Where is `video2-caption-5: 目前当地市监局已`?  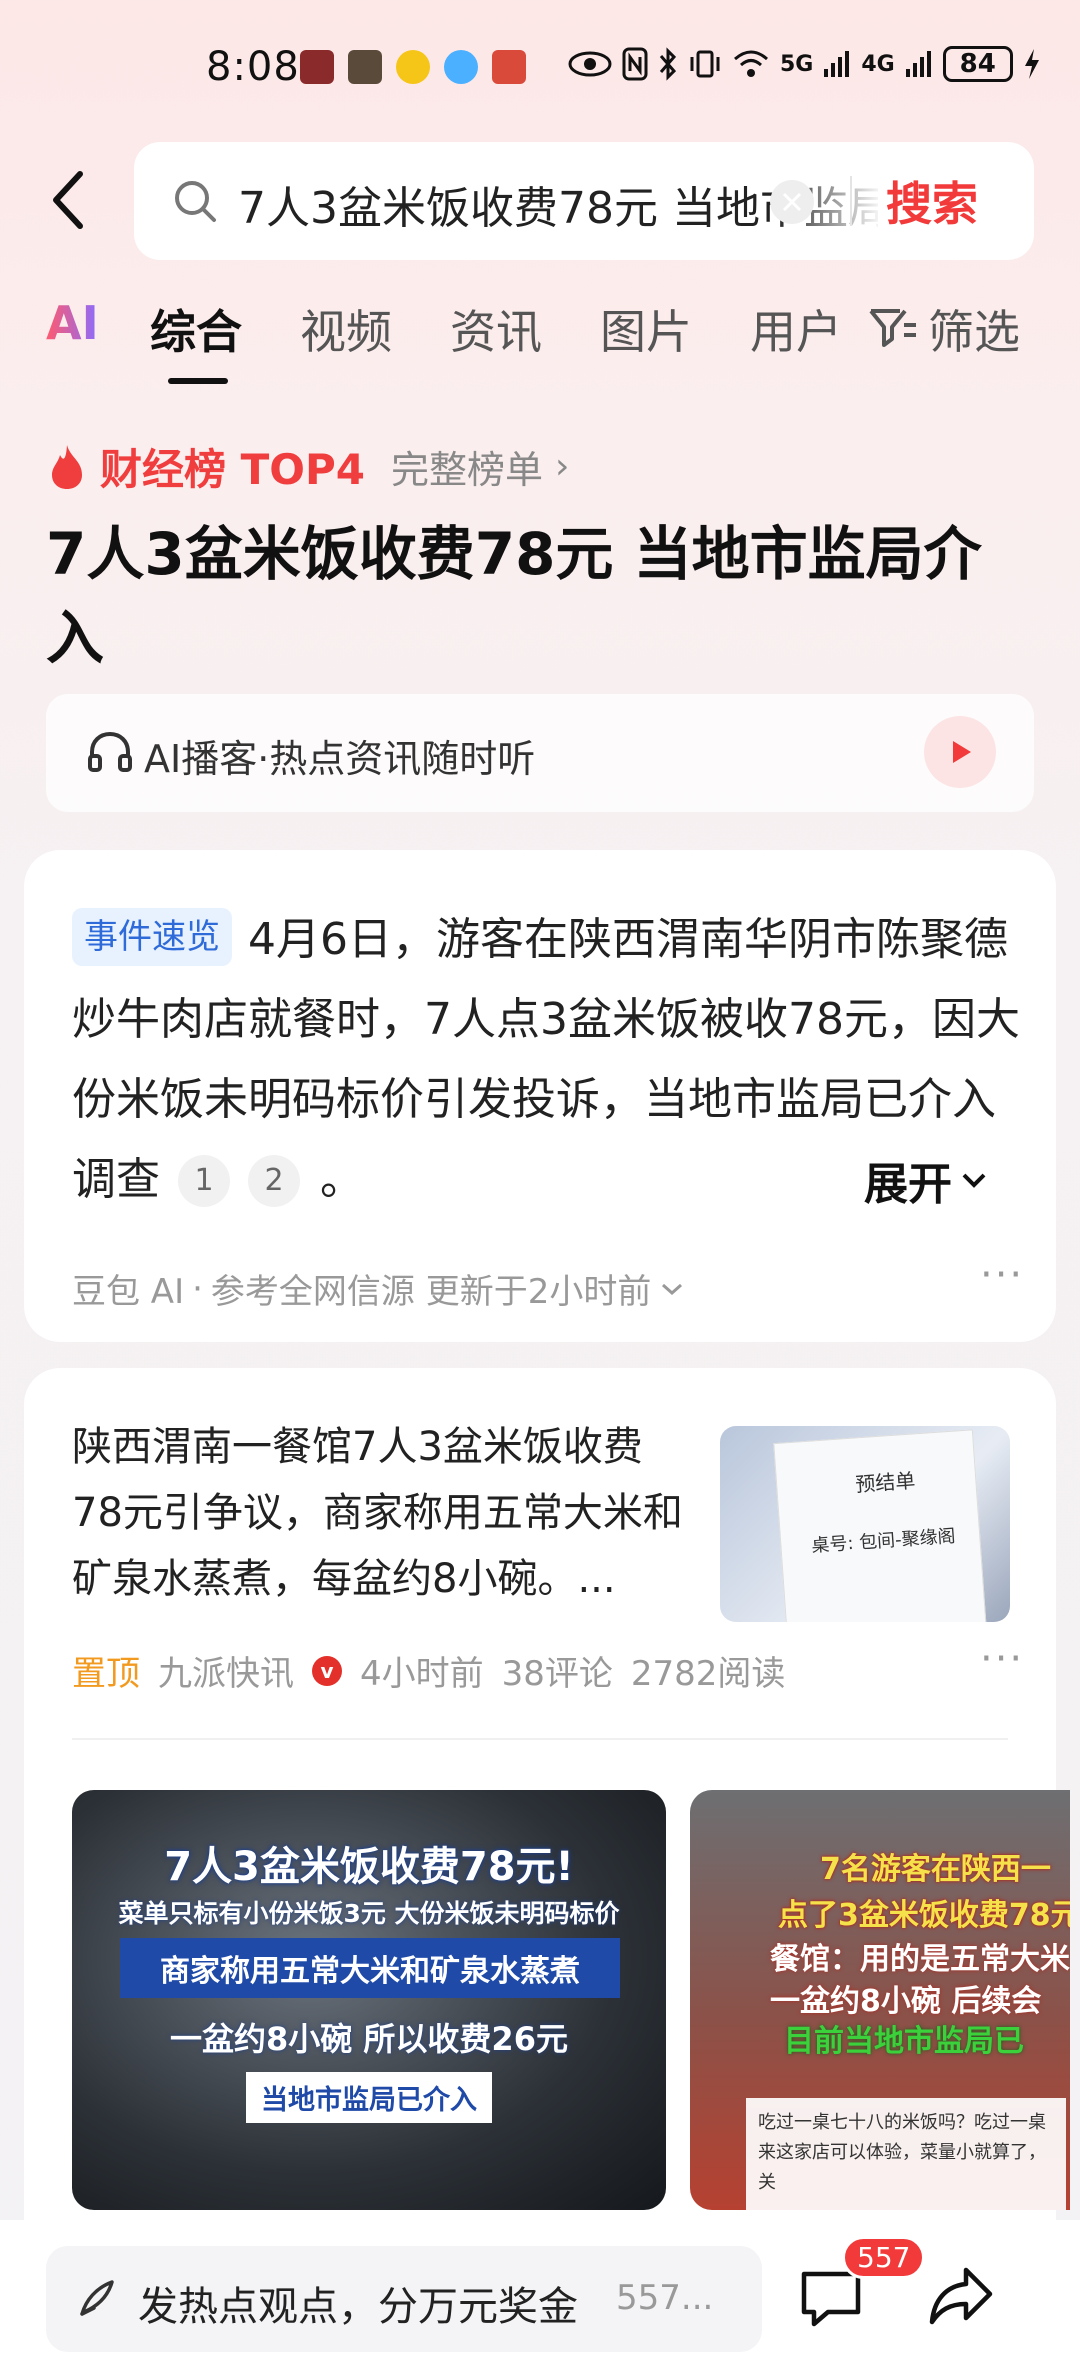
video2-caption-5: 目前当地市监局已 is located at coordinates (904, 2041).